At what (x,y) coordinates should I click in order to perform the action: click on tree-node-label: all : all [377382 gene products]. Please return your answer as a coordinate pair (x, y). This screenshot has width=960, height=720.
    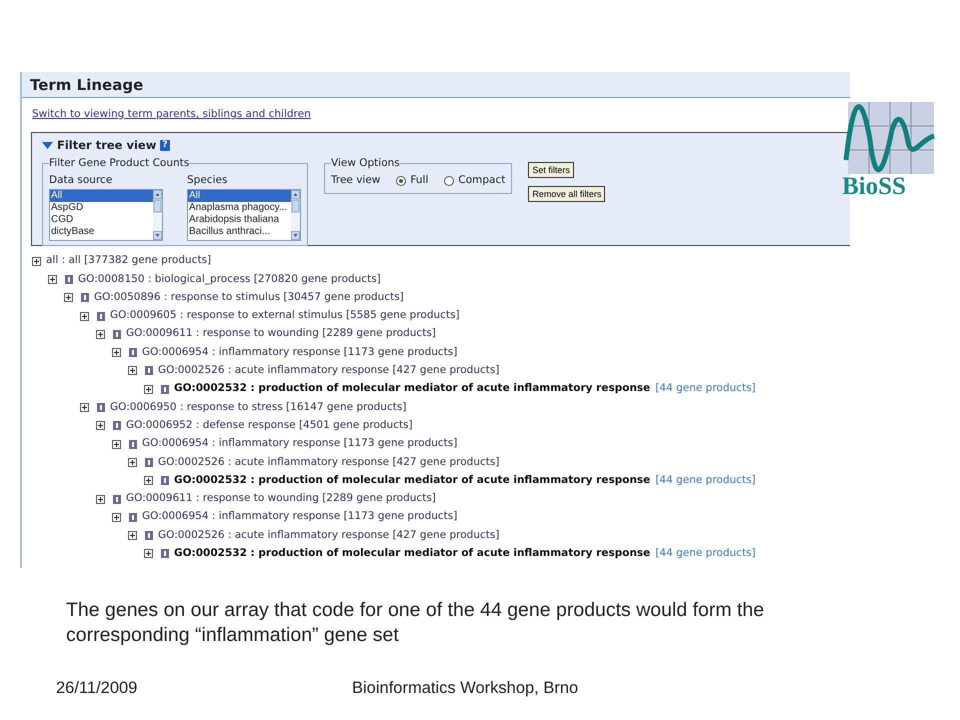
    Looking at the image, I should click on (129, 261).